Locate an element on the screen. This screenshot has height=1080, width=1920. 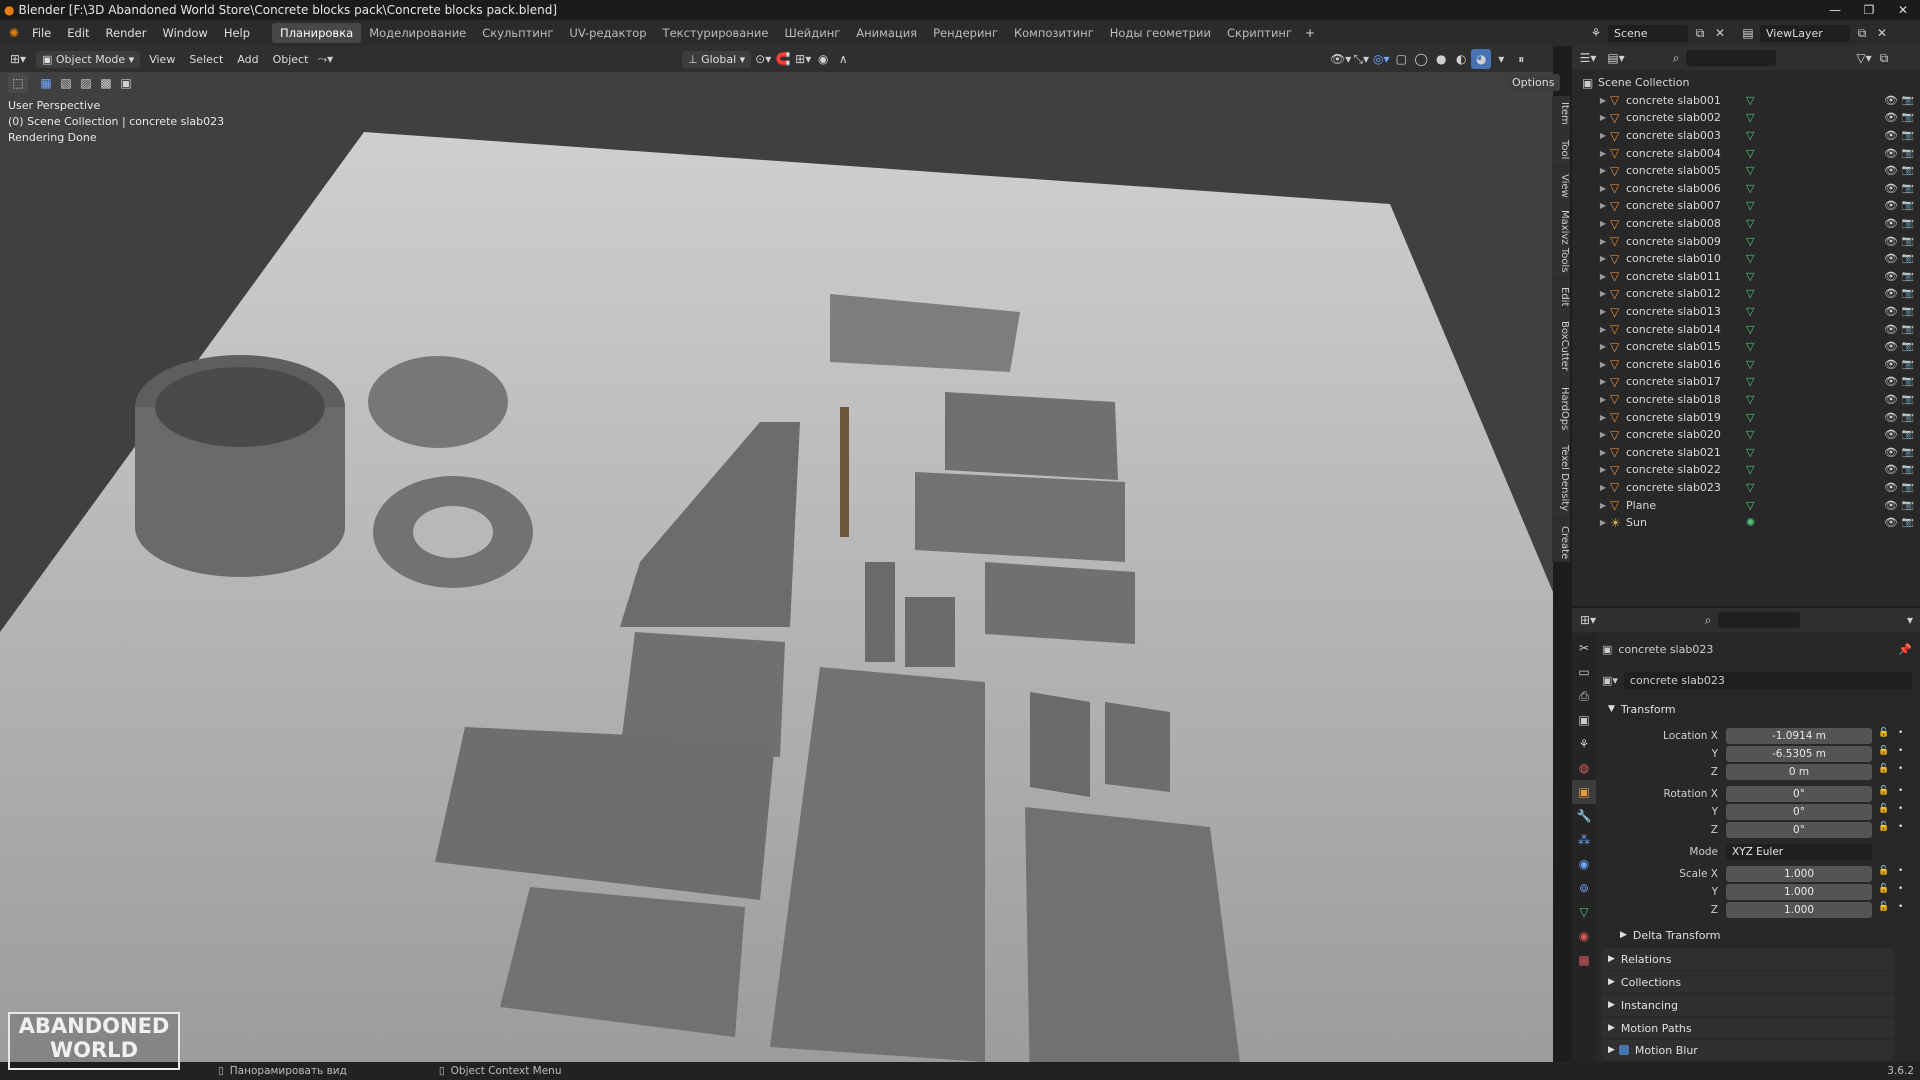
outliner-item: ▶ ▽ concrete slab010 ▽ 👁 📷 is located at coordinates (1746, 259).